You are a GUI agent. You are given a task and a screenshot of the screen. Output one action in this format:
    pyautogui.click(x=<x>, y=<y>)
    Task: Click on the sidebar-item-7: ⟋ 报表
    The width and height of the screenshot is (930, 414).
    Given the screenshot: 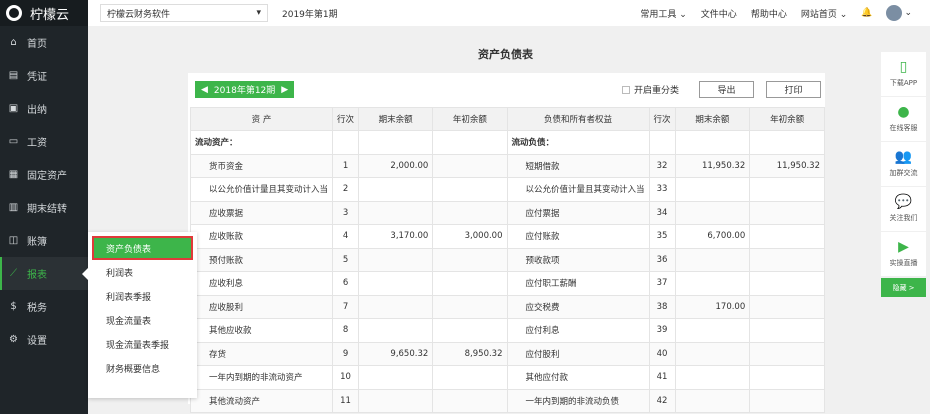 What is the action you would take?
    pyautogui.click(x=44, y=273)
    